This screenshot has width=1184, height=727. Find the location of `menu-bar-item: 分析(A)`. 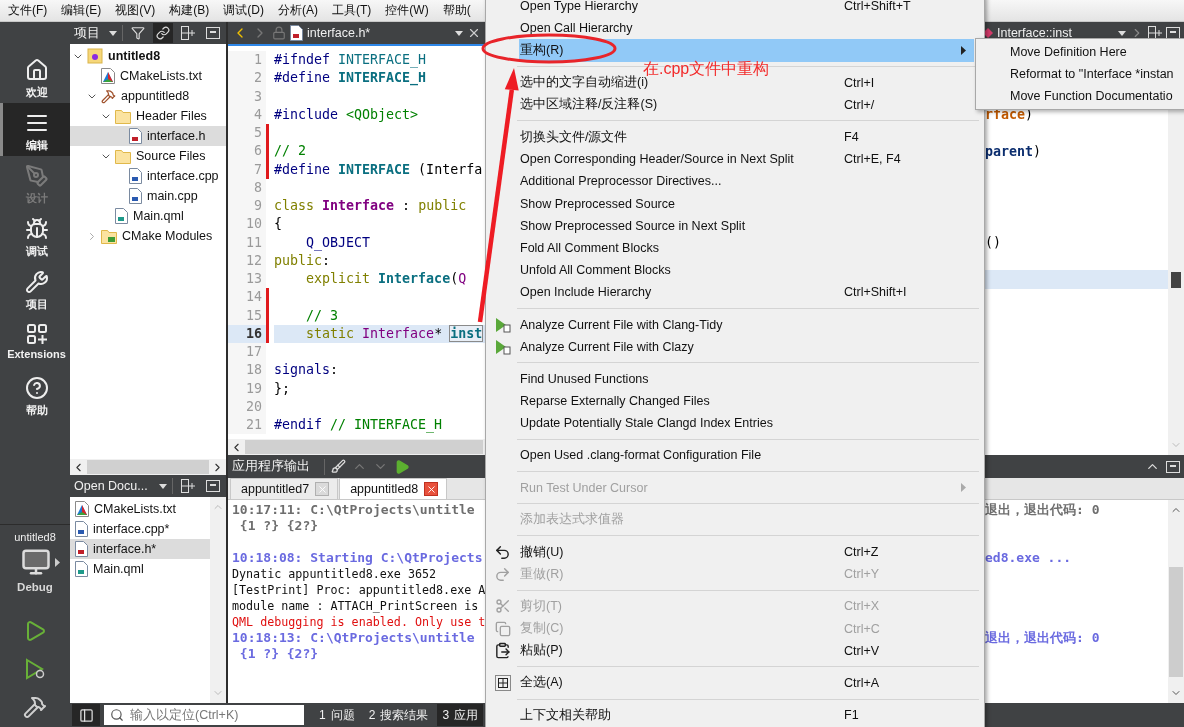

menu-bar-item: 分析(A) is located at coordinates (297, 10).